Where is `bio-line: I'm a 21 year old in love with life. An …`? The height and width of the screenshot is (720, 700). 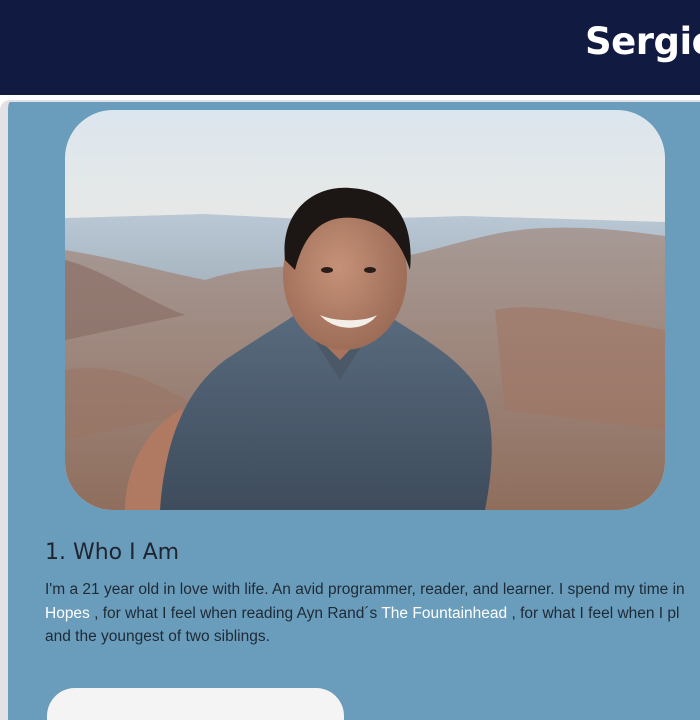
bio-line: I'm a 21 year old in love with life. An … is located at coordinates (365, 589).